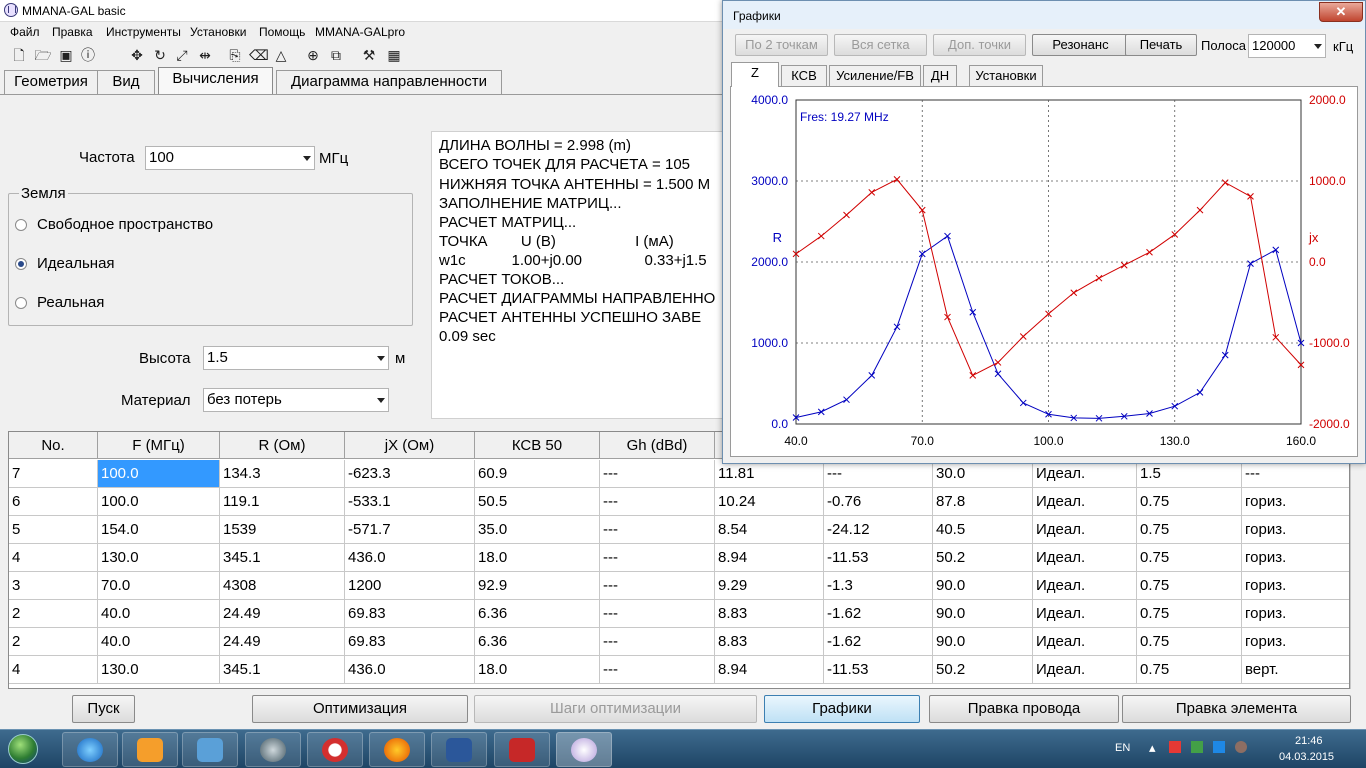  Describe the element at coordinates (360, 32) in the screenshot. I see `menu-pro: MMANA-GALpro` at that location.